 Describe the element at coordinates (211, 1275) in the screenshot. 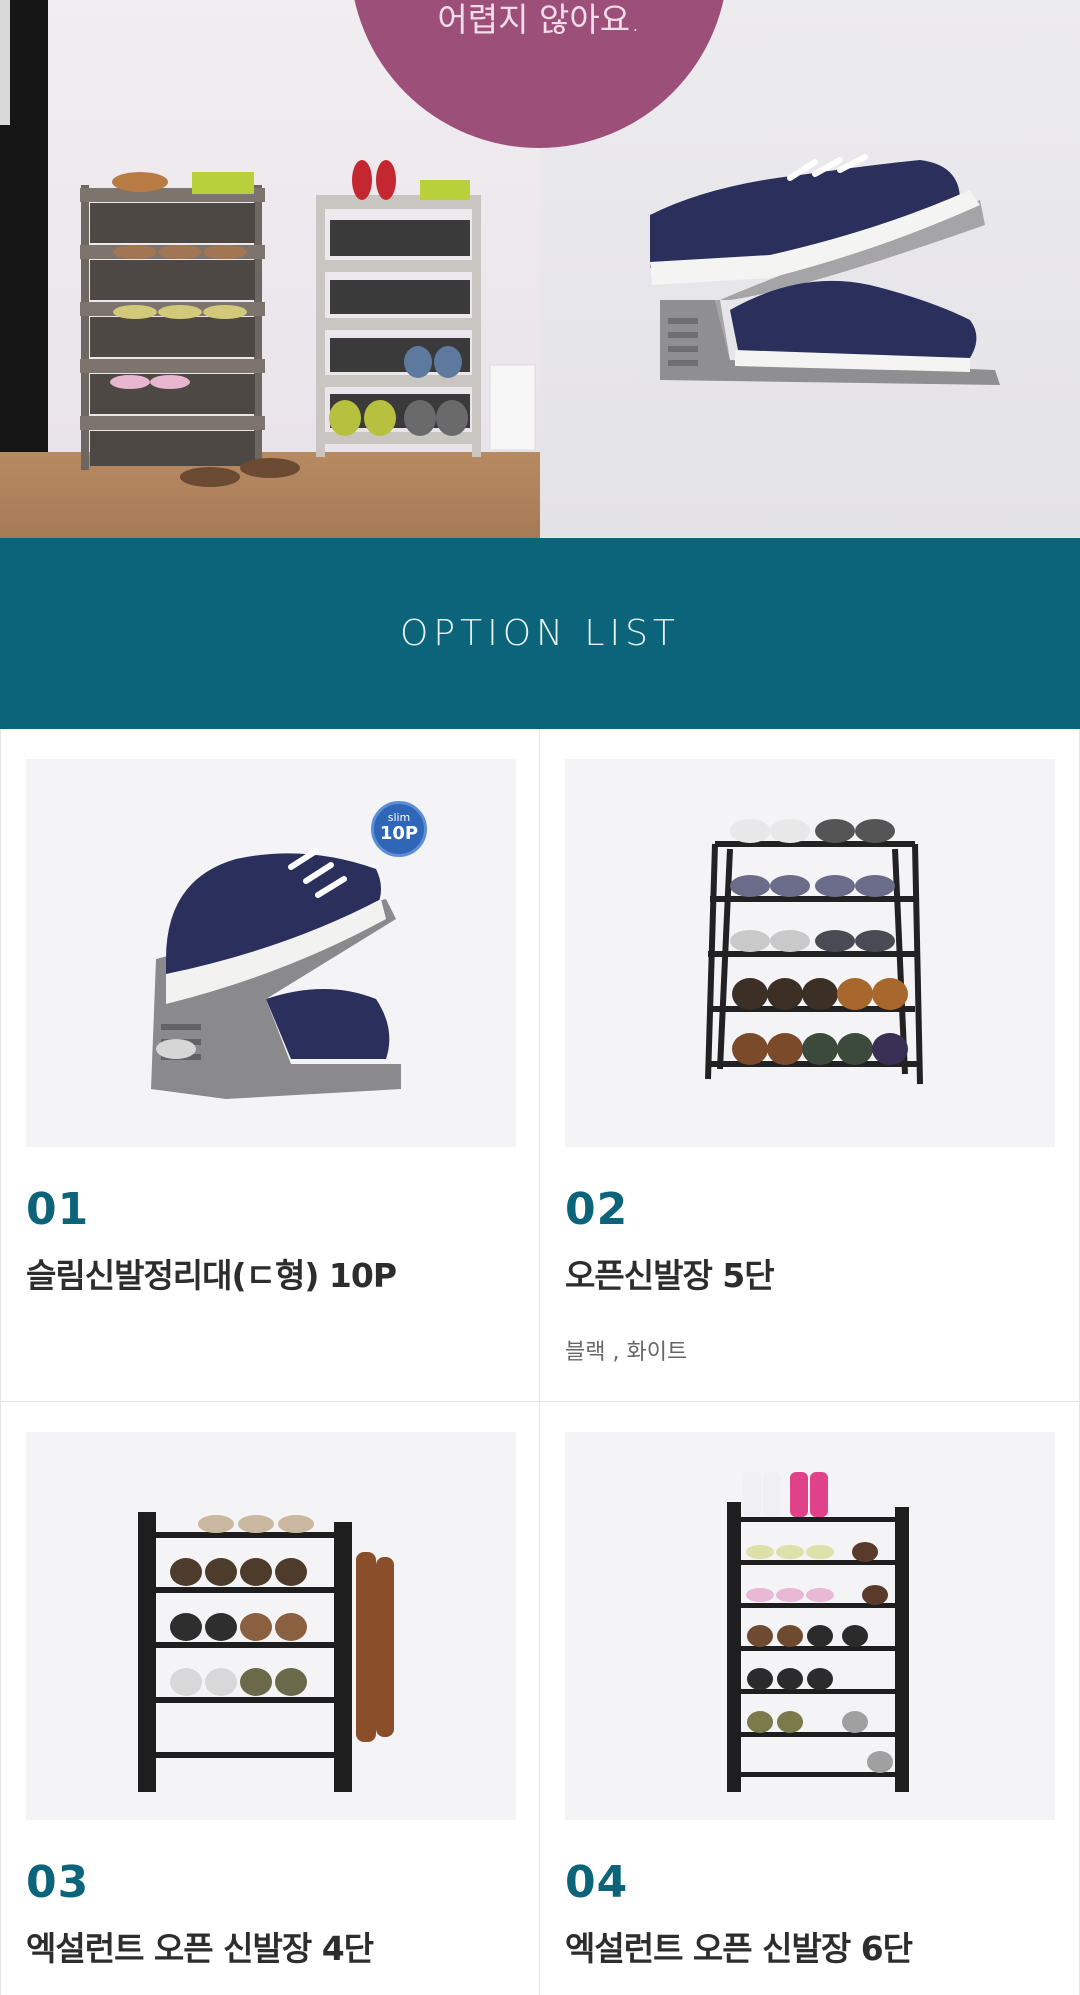

I see `option-name: 슬림신발정리대(ㄷ형) 10P` at that location.